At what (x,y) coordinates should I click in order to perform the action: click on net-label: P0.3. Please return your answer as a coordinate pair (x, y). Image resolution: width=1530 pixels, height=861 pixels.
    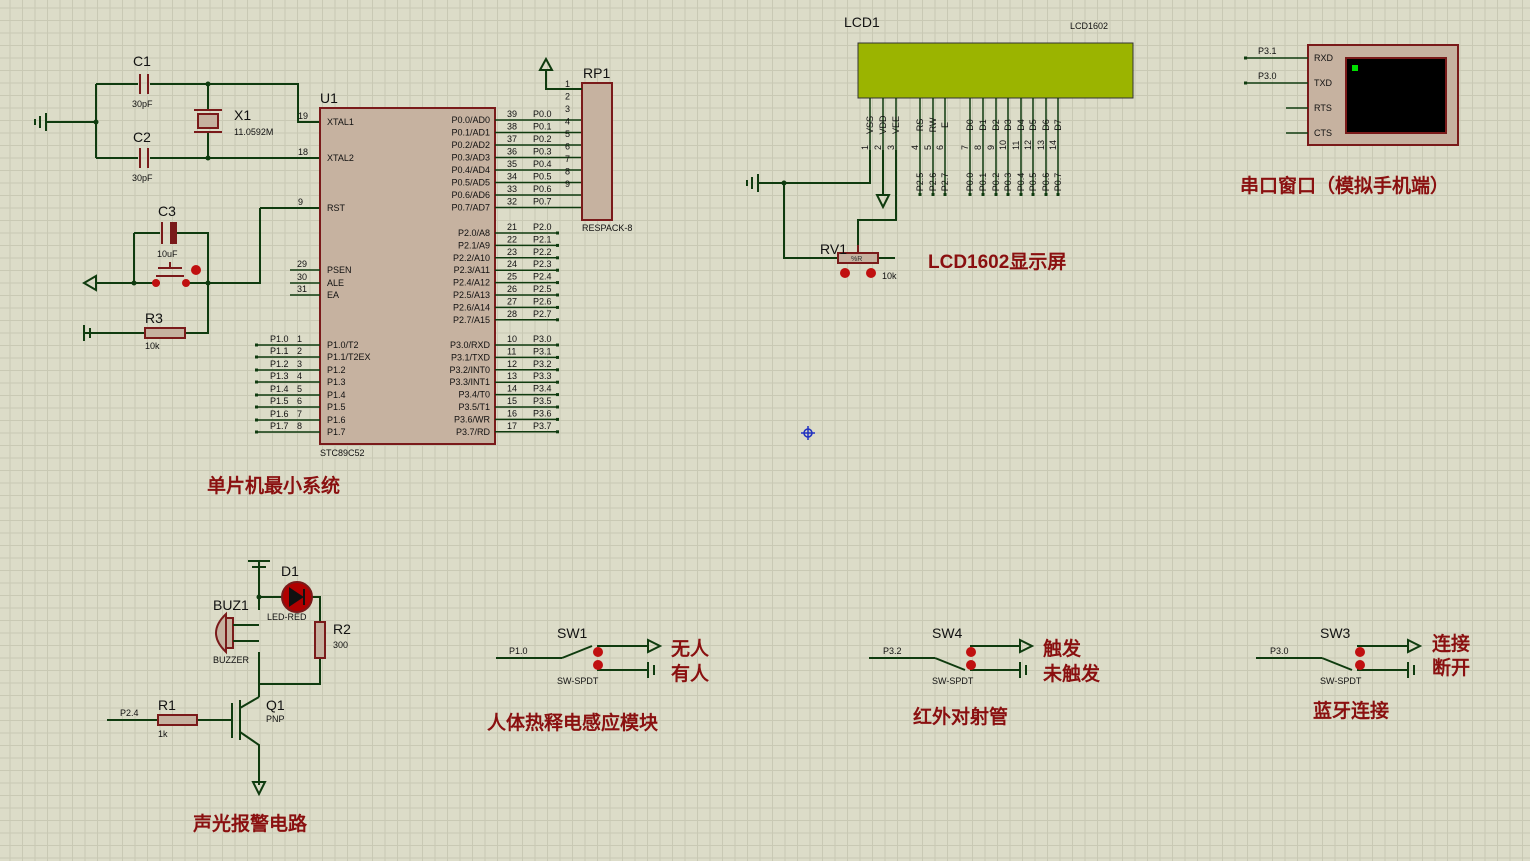
    Looking at the image, I should click on (542, 152).